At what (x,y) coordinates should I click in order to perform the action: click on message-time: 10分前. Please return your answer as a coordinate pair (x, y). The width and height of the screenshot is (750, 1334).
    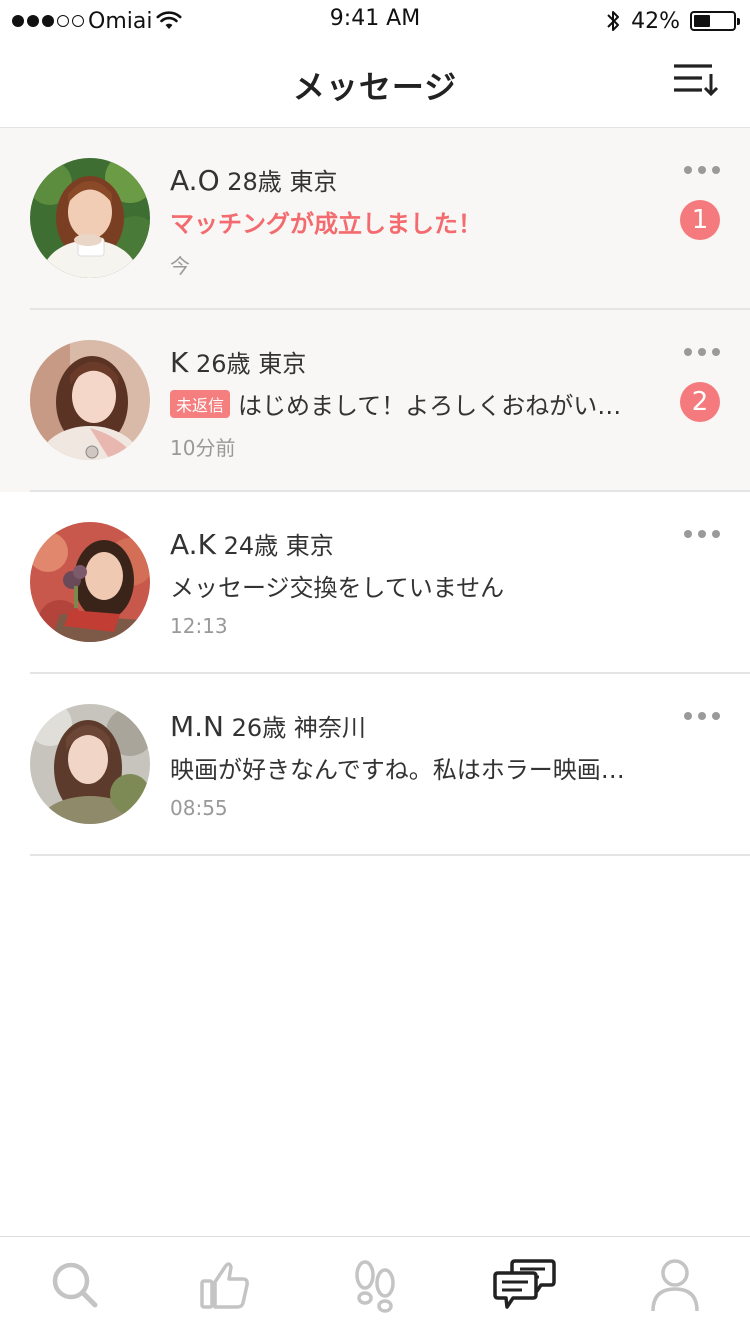
    Looking at the image, I should click on (203, 448).